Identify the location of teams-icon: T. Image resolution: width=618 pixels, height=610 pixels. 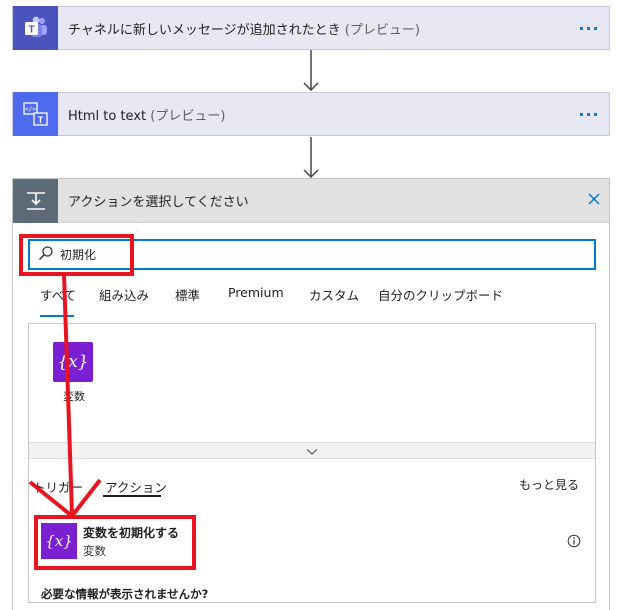
(35, 28).